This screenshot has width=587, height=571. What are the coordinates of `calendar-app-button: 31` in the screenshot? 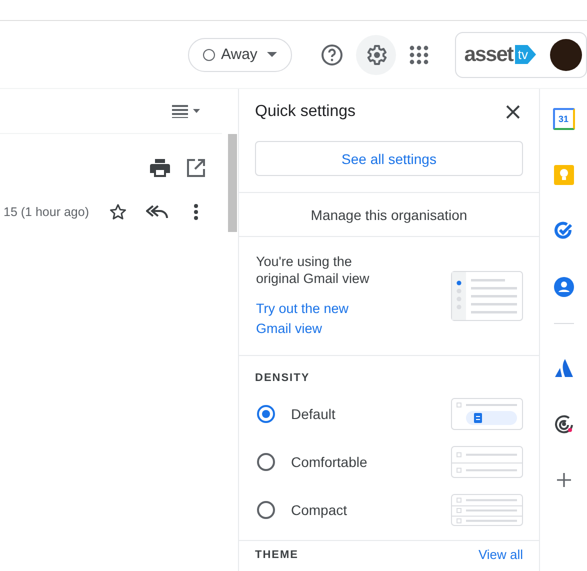 It's located at (564, 119).